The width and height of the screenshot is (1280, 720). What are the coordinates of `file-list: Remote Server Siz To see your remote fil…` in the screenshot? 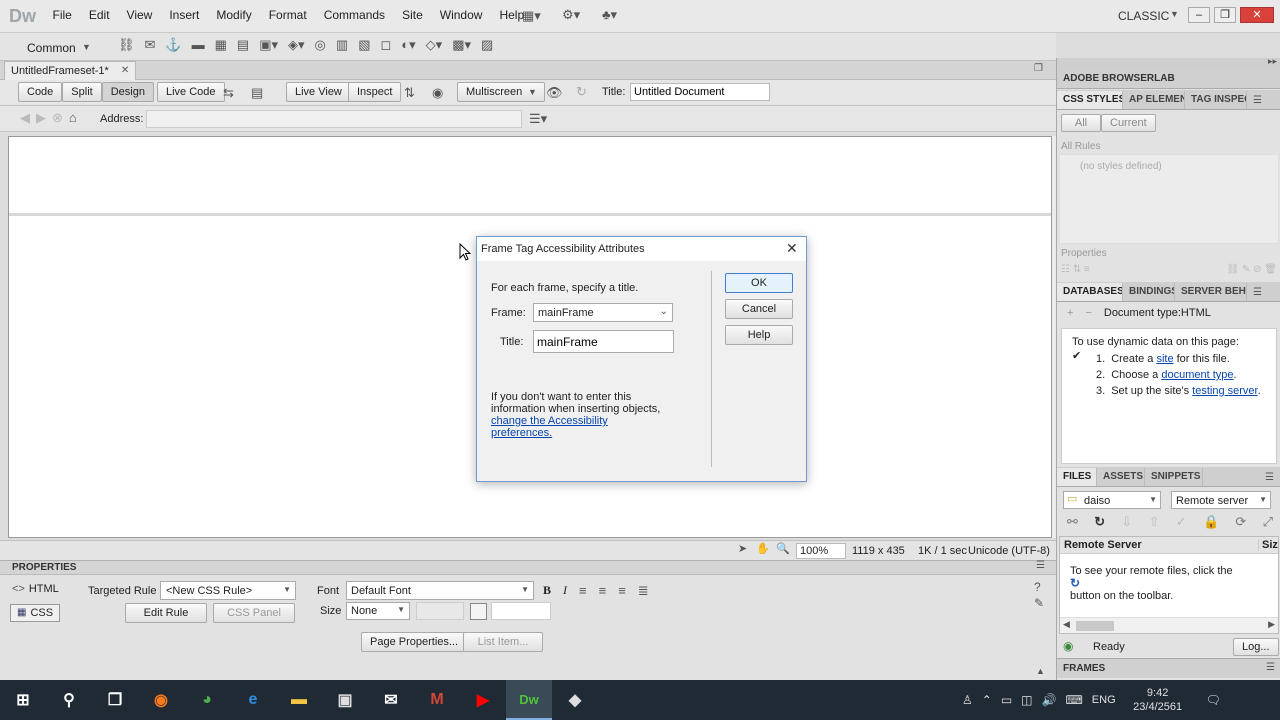 It's located at (1169, 585).